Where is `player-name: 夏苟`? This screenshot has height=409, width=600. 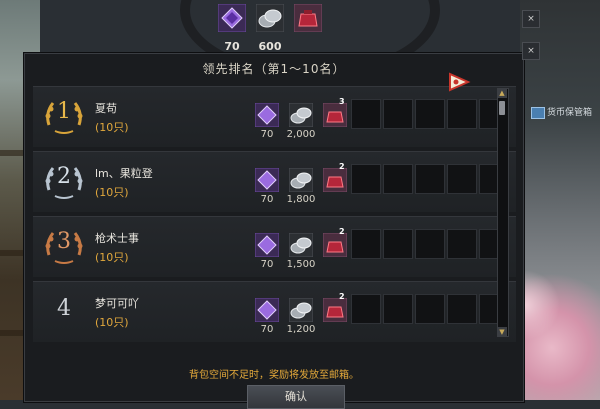 player-name: 夏苟 is located at coordinates (106, 108).